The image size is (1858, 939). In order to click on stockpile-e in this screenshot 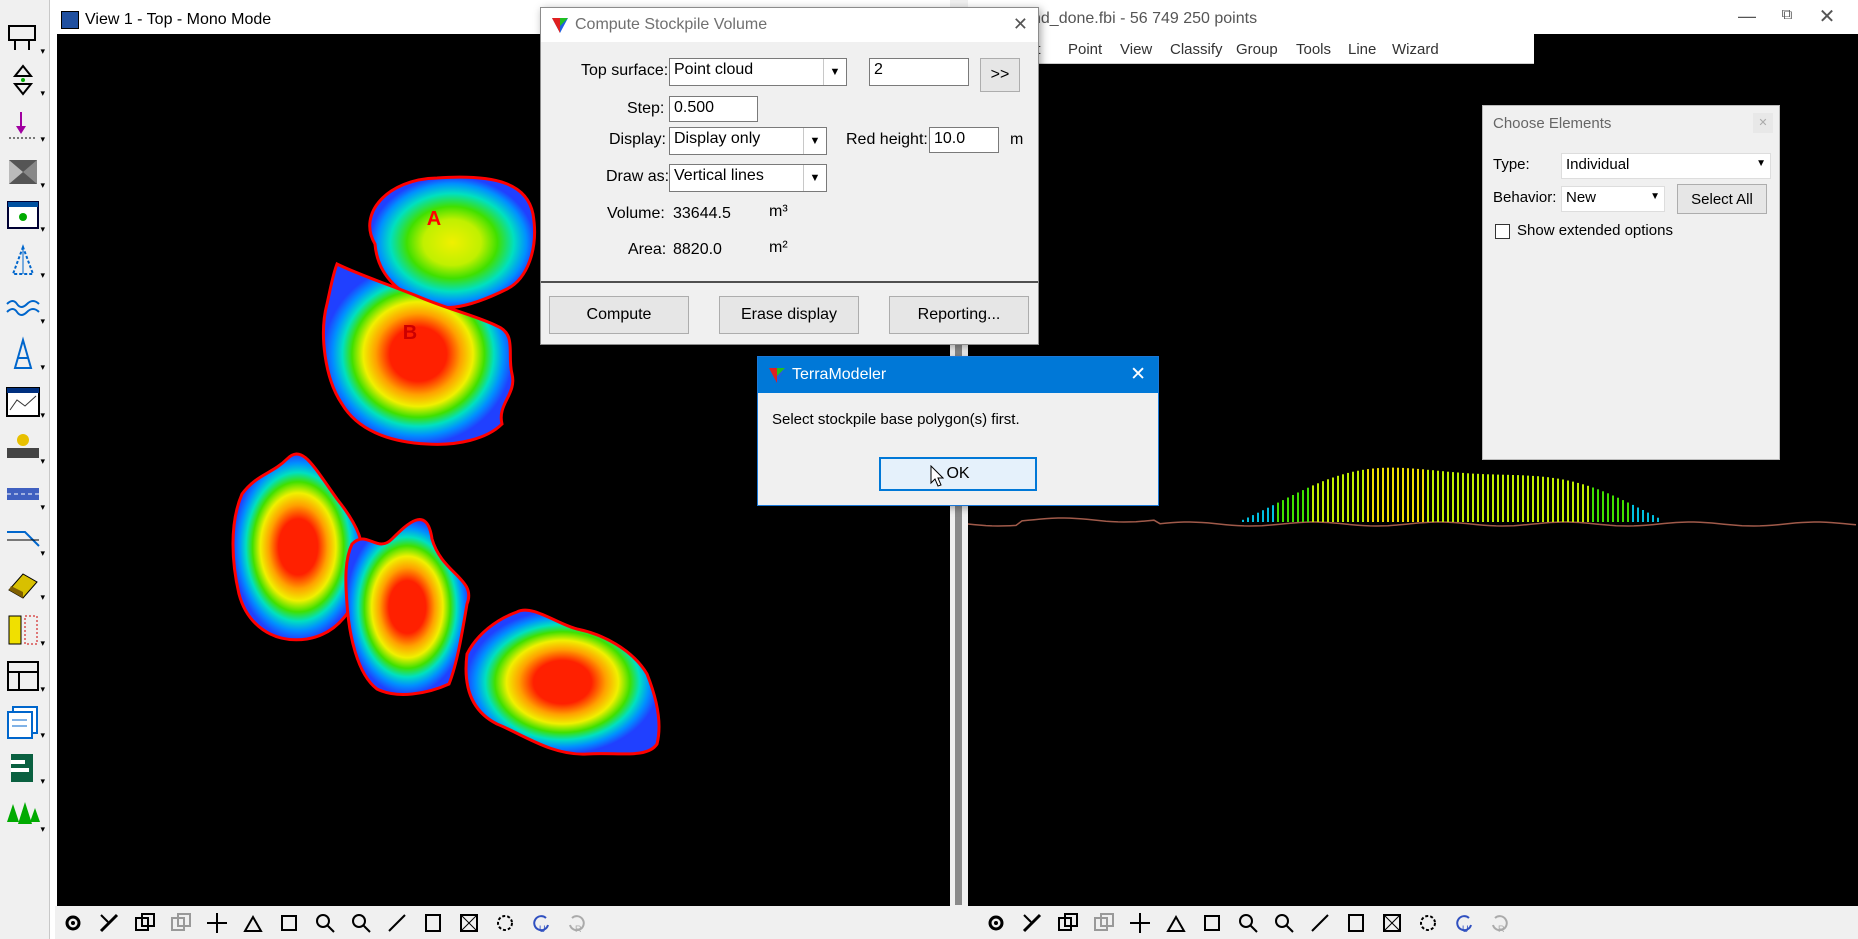, I will do `click(562, 682)`.